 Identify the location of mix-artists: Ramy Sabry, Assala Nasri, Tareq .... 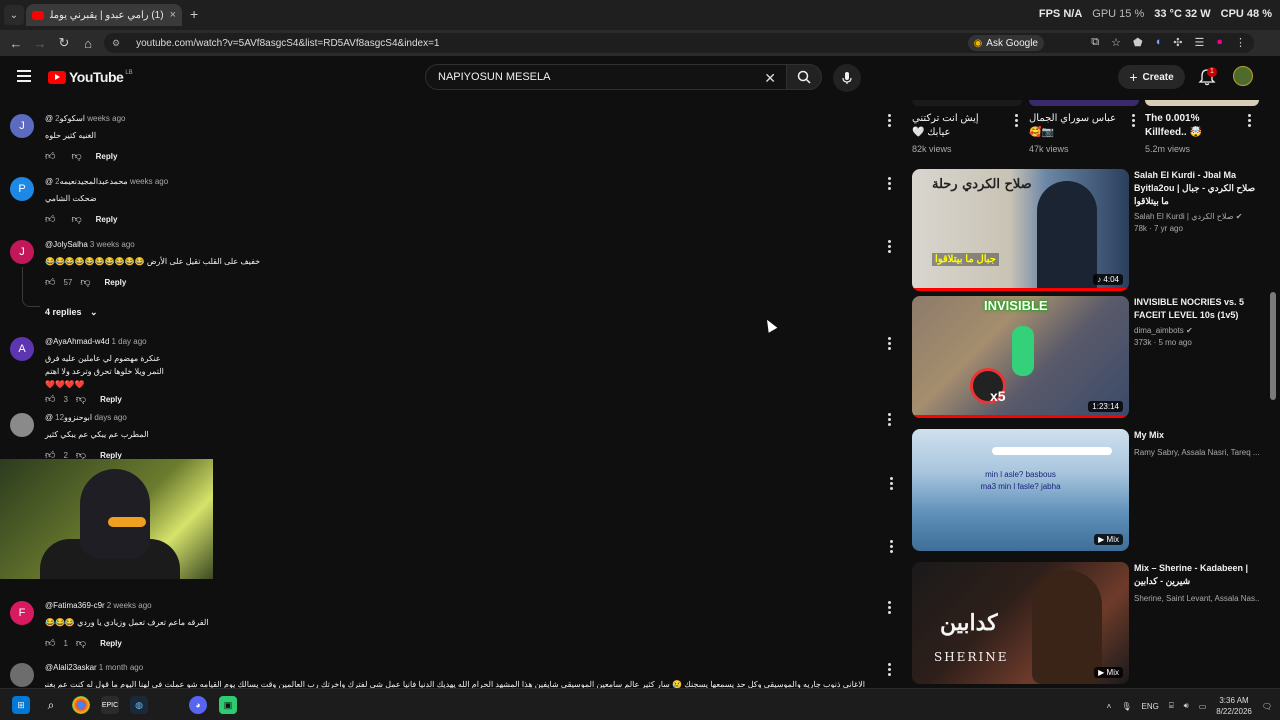
(1197, 452).